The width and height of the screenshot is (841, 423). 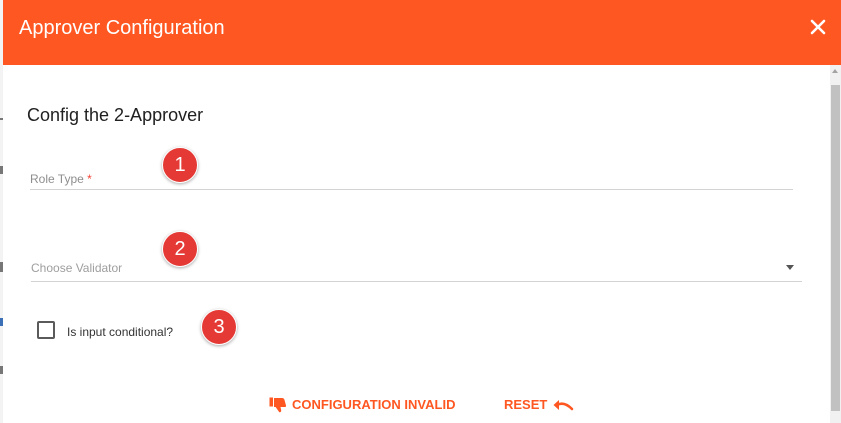 What do you see at coordinates (57, 179) in the screenshot?
I see `role-type-label: Role Type` at bounding box center [57, 179].